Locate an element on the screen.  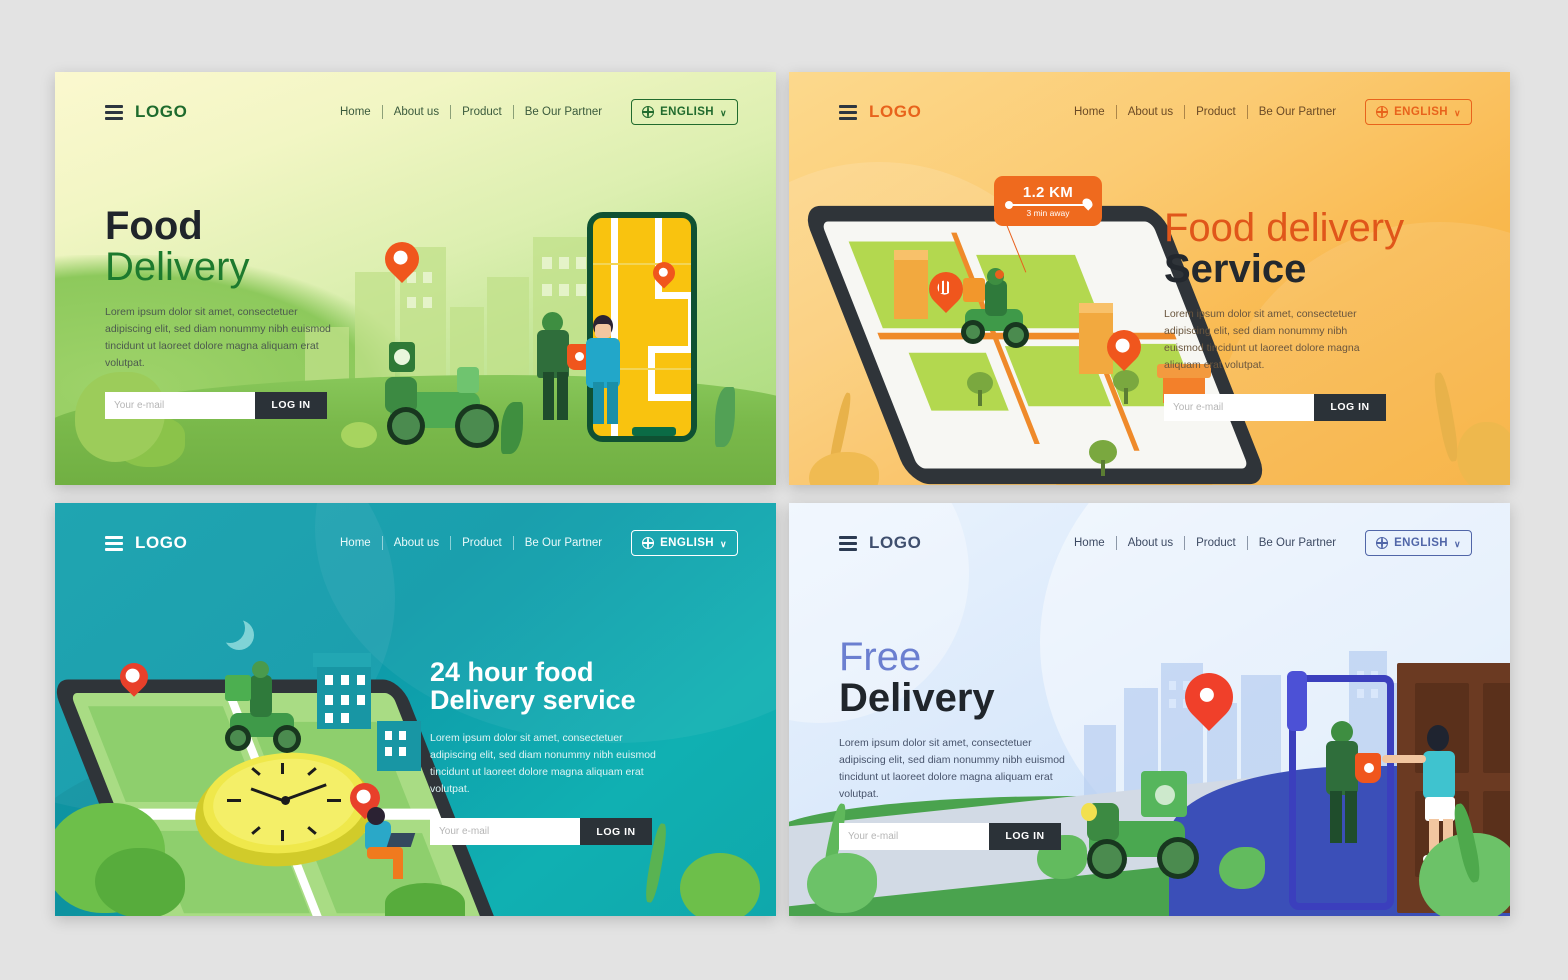
brand-orange: LOGO is located at coordinates (880, 112).